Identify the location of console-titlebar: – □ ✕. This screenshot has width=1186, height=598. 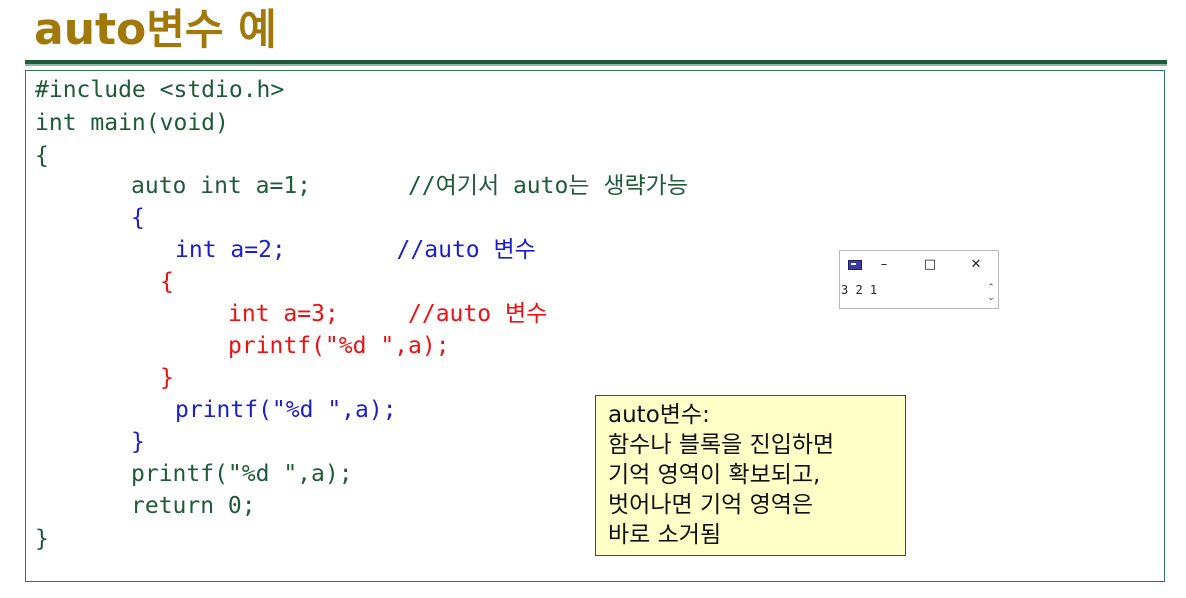
(919, 265).